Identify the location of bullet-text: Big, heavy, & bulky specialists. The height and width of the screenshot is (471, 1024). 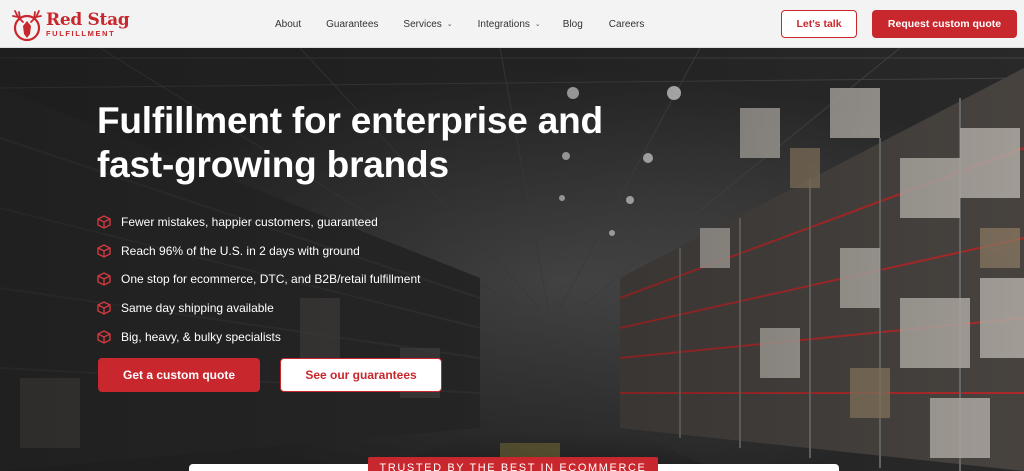
(201, 336).